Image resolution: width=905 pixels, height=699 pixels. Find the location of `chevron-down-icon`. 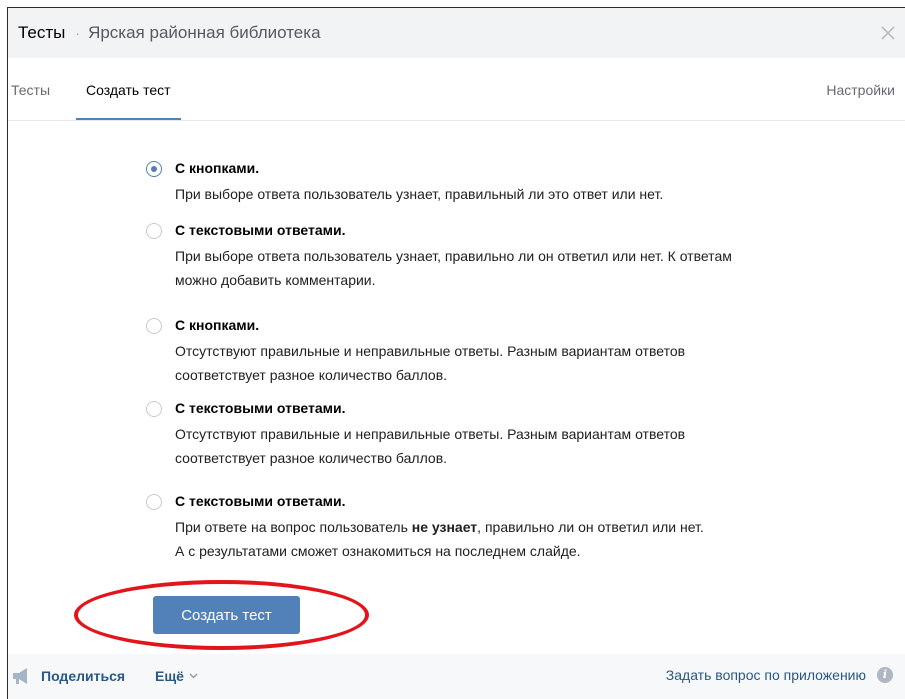

chevron-down-icon is located at coordinates (193, 676).